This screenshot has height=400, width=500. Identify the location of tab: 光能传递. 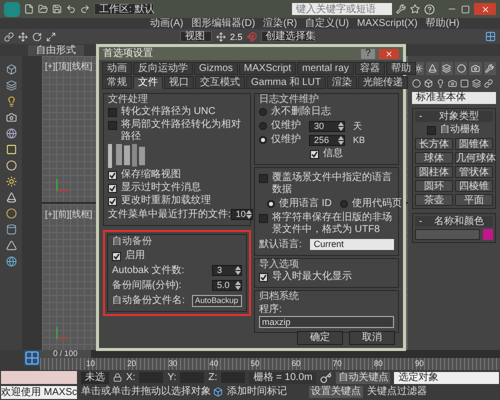
(383, 82).